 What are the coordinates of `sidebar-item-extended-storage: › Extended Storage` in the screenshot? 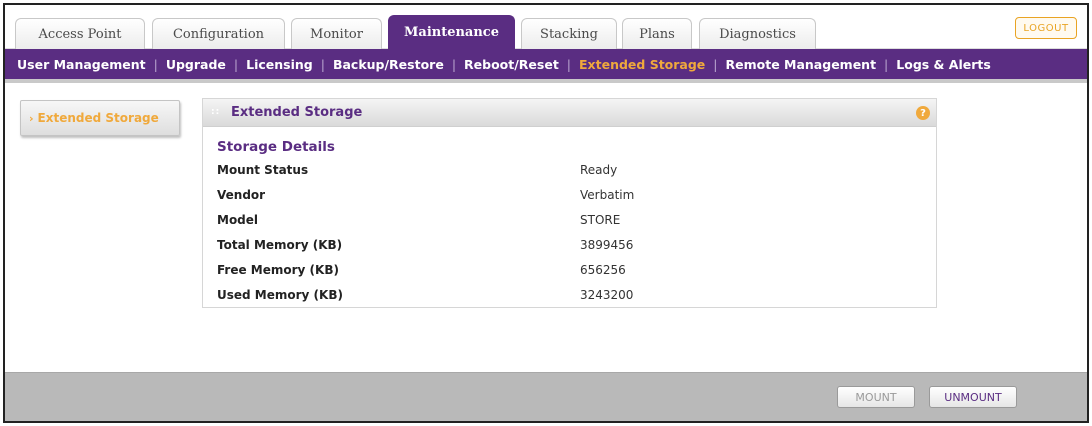 It's located at (100, 118).